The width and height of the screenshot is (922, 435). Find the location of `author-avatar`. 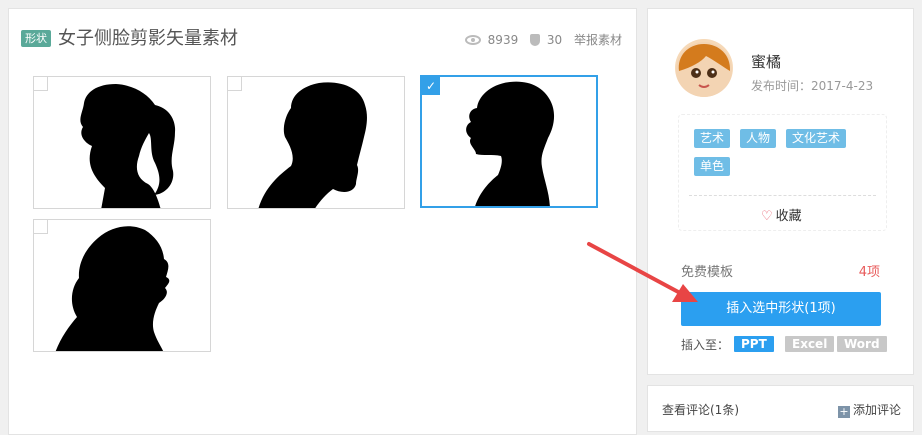

author-avatar is located at coordinates (704, 68).